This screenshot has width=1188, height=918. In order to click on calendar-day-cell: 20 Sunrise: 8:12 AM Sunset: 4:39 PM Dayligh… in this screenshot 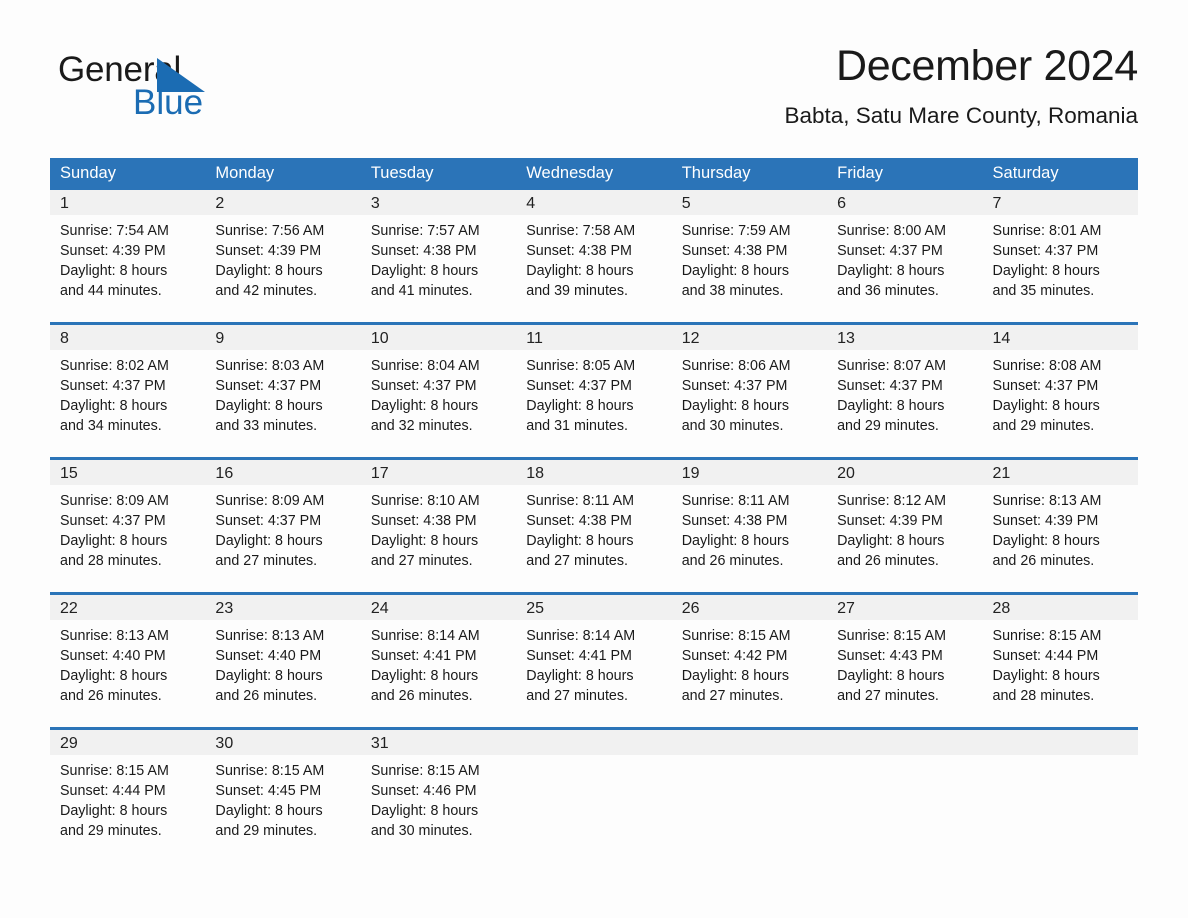, I will do `click(905, 525)`.